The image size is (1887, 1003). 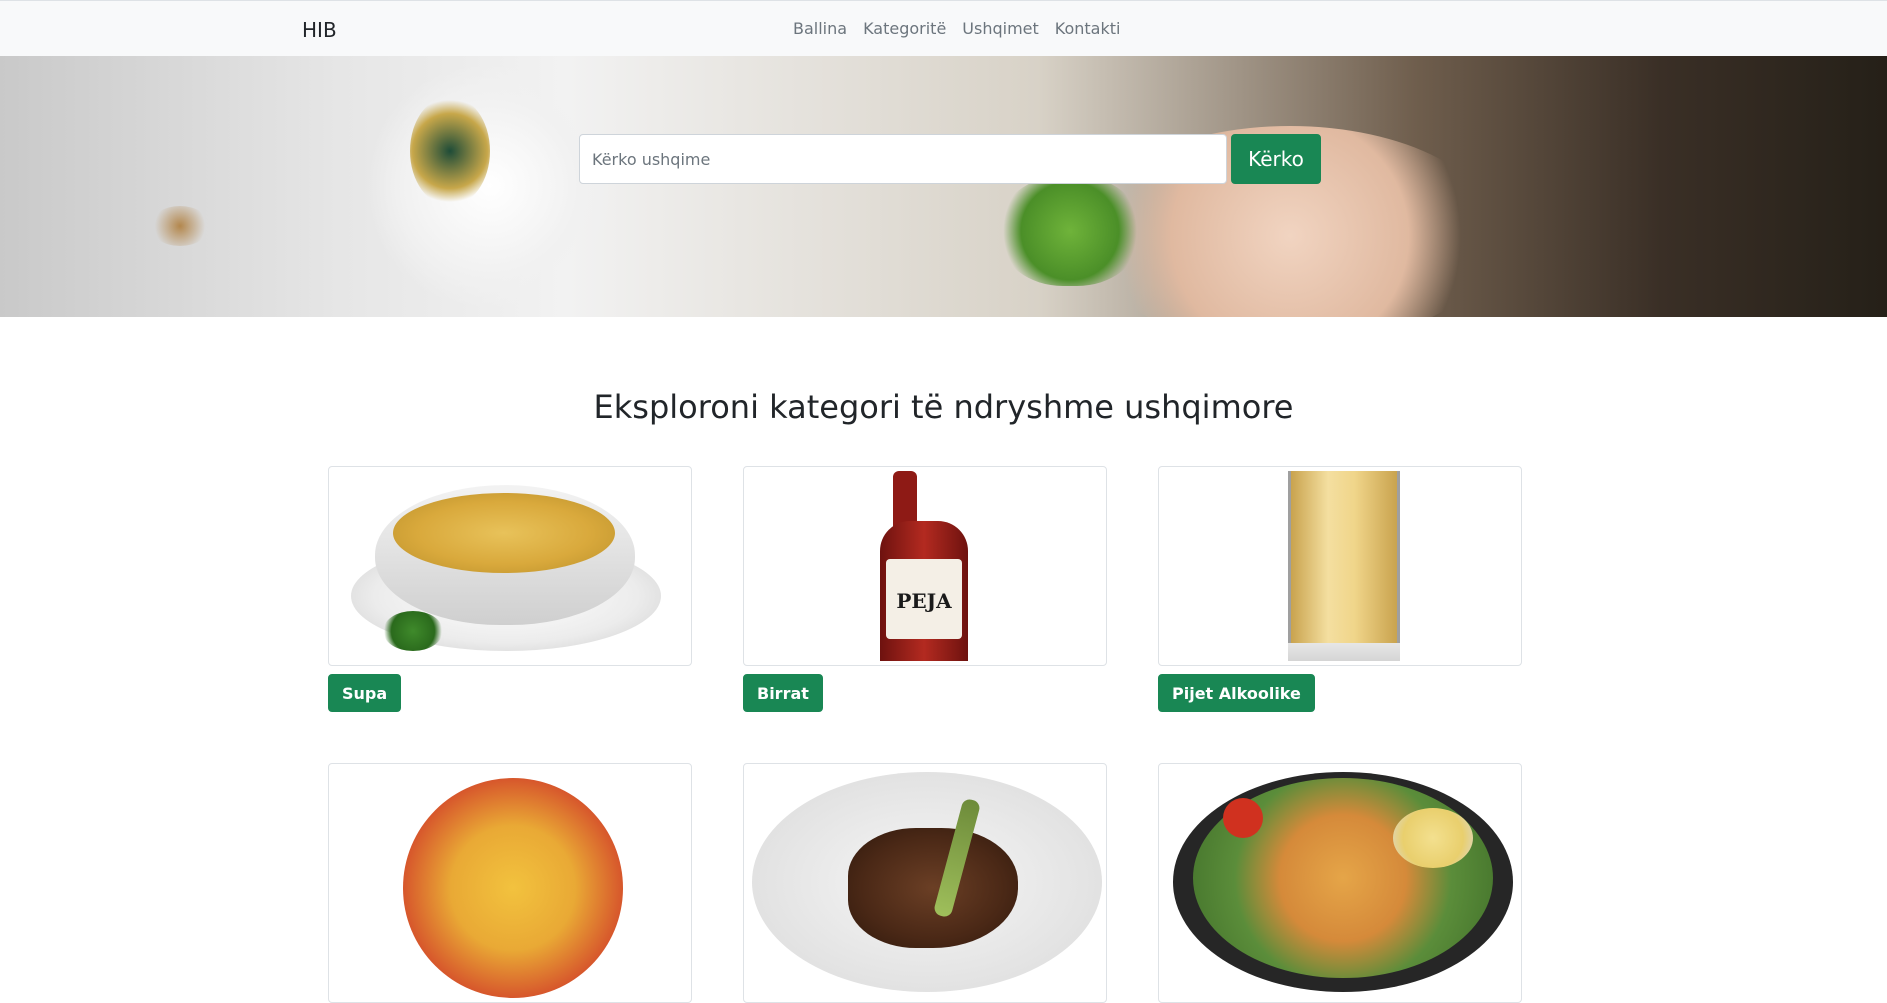 I want to click on nav-link-kontakti: Kontakti, so click(x=1088, y=28).